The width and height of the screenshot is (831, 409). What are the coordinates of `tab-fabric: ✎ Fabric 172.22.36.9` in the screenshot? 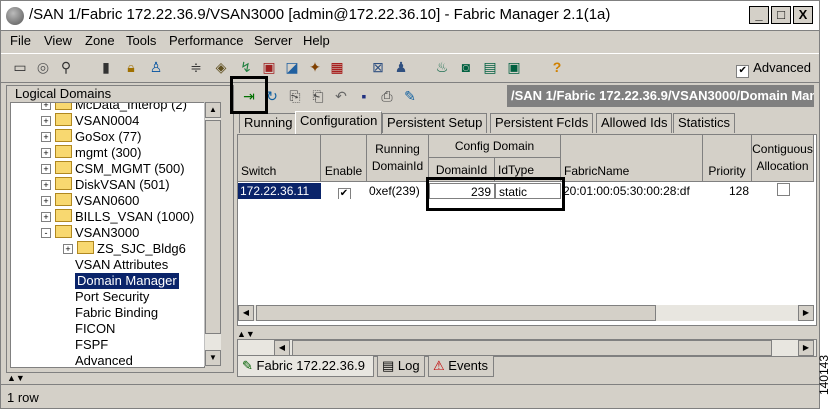 It's located at (305, 366).